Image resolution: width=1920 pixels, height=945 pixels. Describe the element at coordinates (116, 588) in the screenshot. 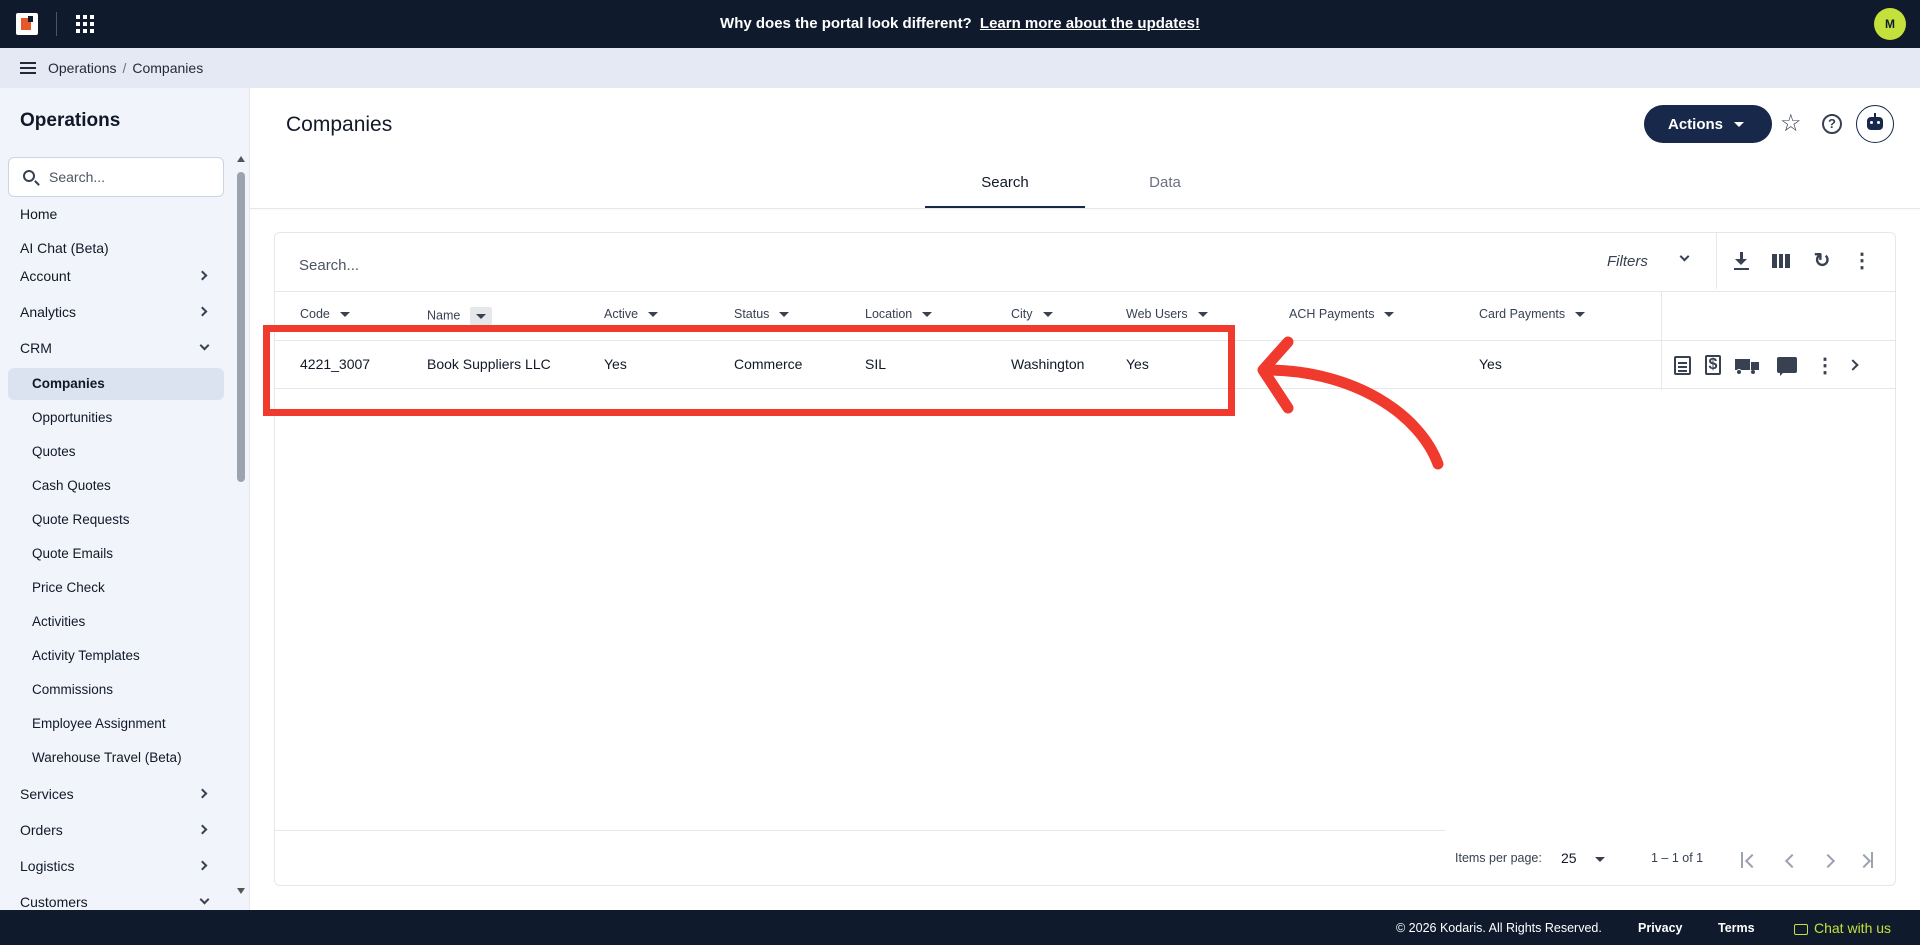

I see `sidebar-item-price-check: Price Check` at that location.